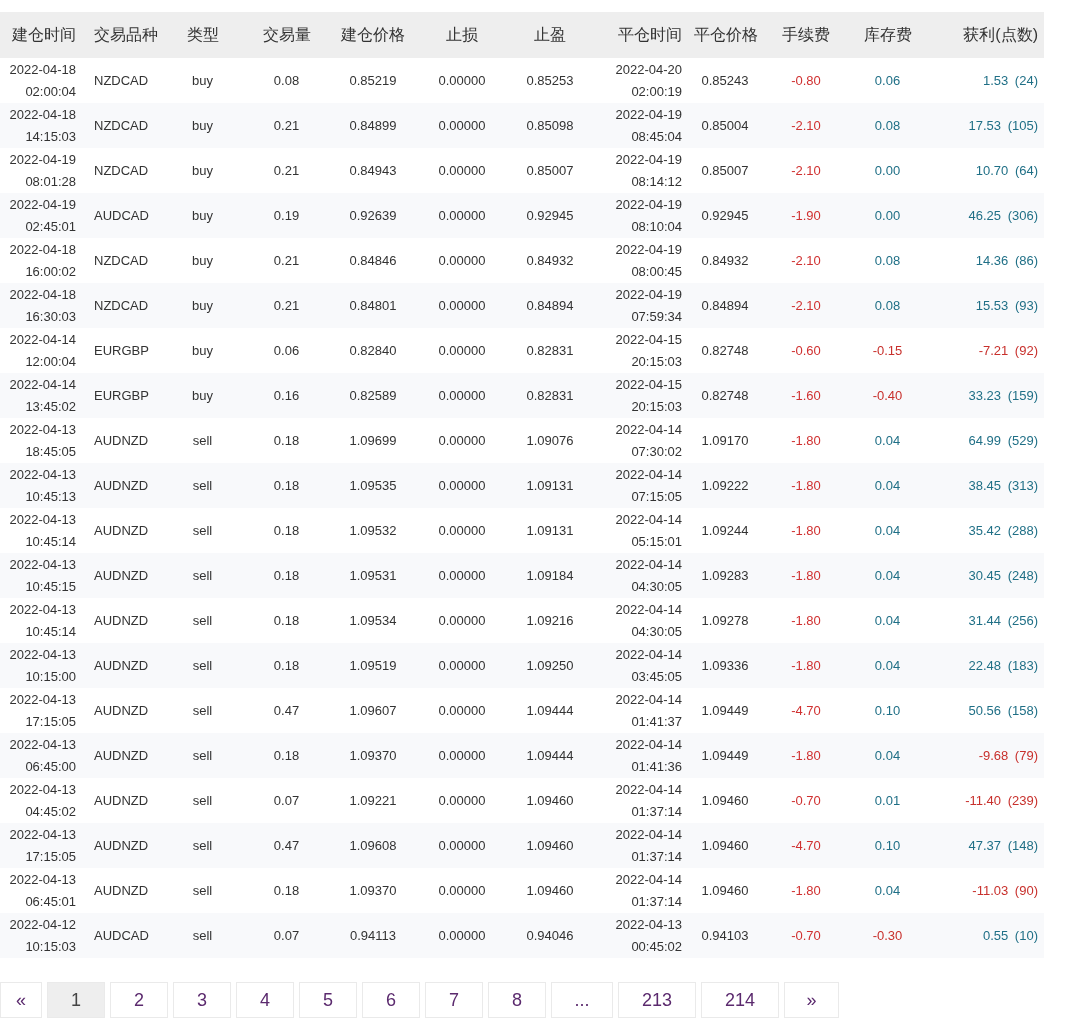 This screenshot has width=1080, height=1027. I want to click on table-cell-text: 1.09250, so click(550, 665).